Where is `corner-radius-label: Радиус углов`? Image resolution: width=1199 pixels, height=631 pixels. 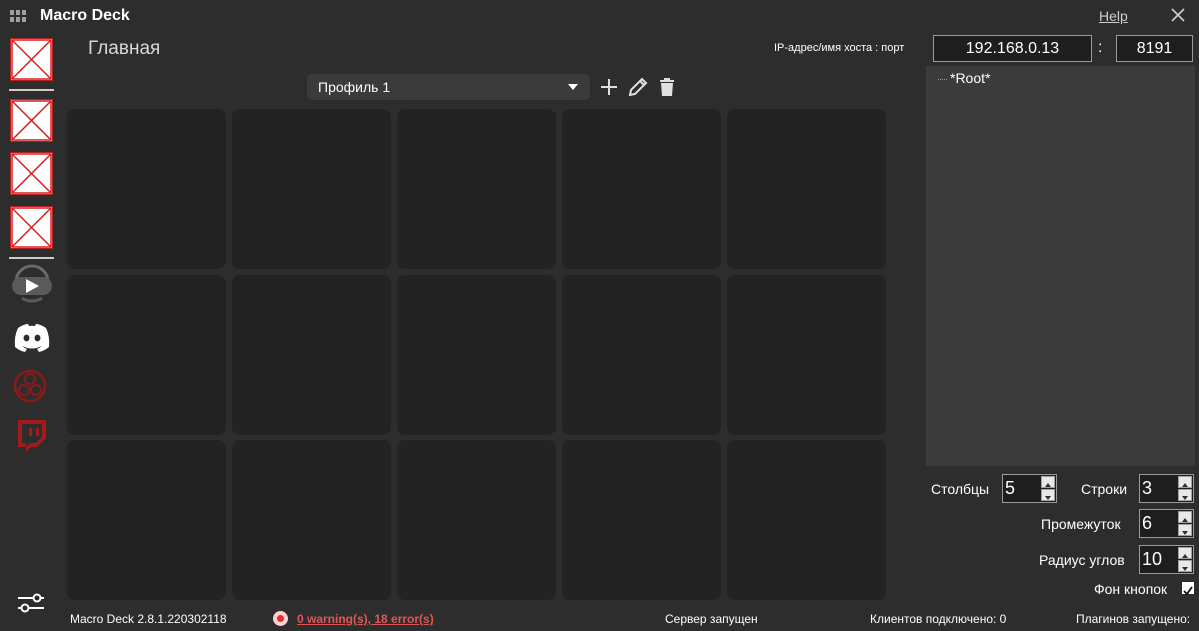
corner-radius-label: Радиус углов is located at coordinates (1082, 560).